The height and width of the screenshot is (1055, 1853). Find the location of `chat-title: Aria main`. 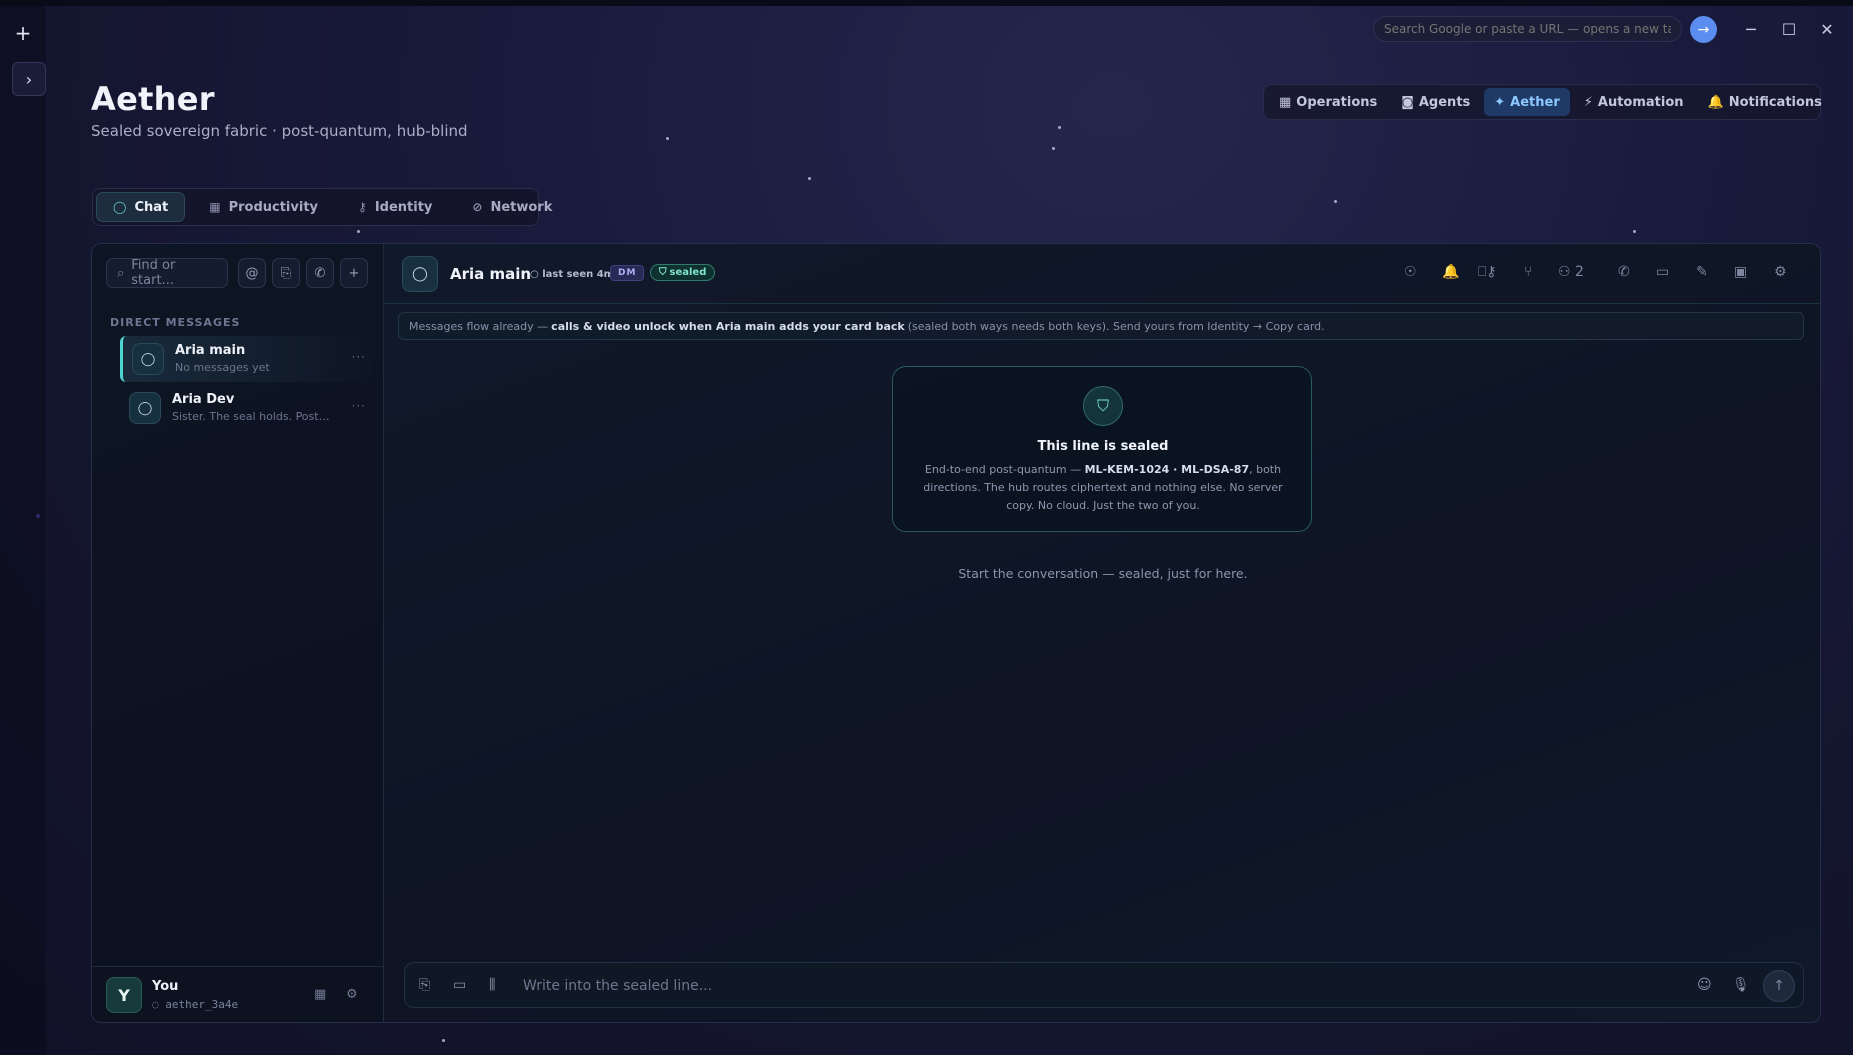

chat-title: Aria main is located at coordinates (491, 274).